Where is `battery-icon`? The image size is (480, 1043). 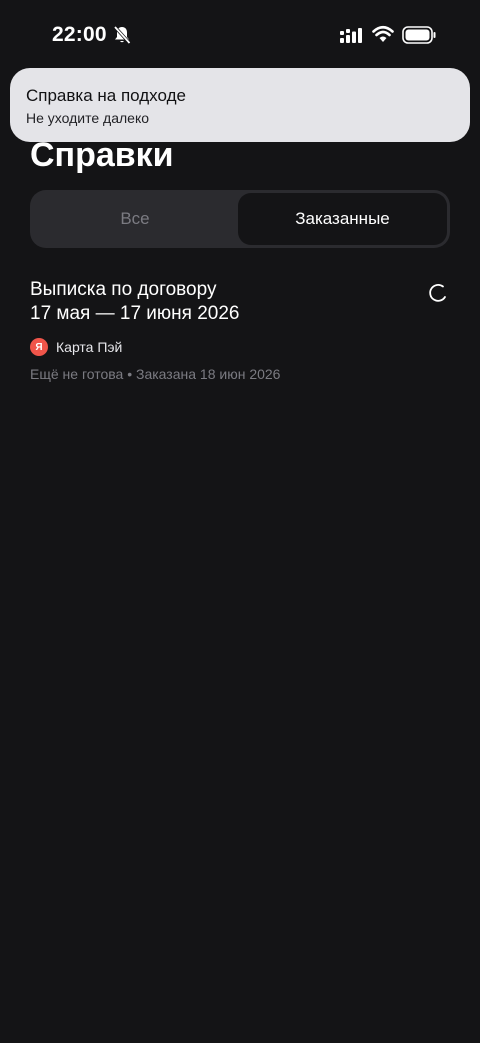
battery-icon is located at coordinates (419, 35).